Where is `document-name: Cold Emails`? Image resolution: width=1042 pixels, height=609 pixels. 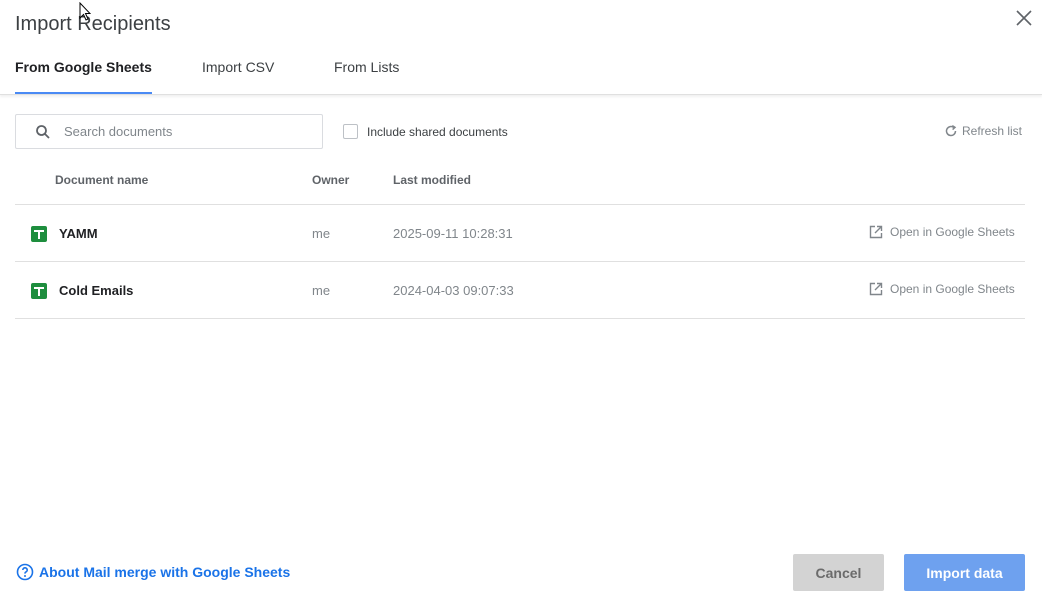 document-name: Cold Emails is located at coordinates (96, 290).